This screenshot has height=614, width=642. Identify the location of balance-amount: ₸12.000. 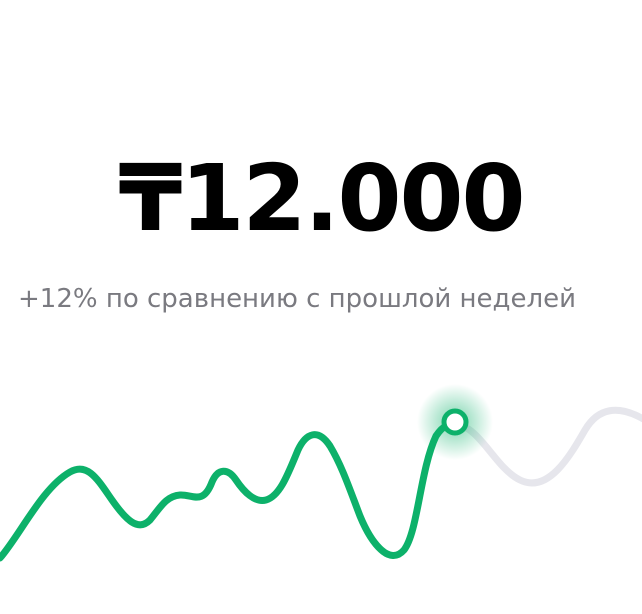
(321, 198).